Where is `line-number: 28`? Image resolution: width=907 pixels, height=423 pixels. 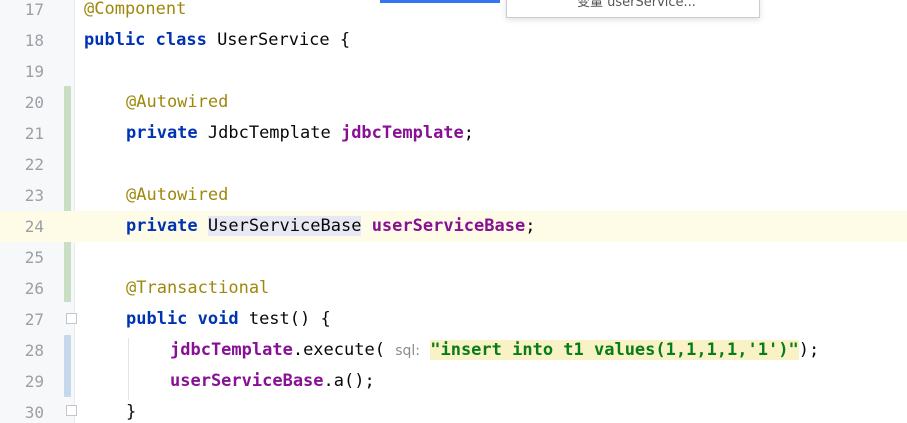 line-number: 28 is located at coordinates (34, 350).